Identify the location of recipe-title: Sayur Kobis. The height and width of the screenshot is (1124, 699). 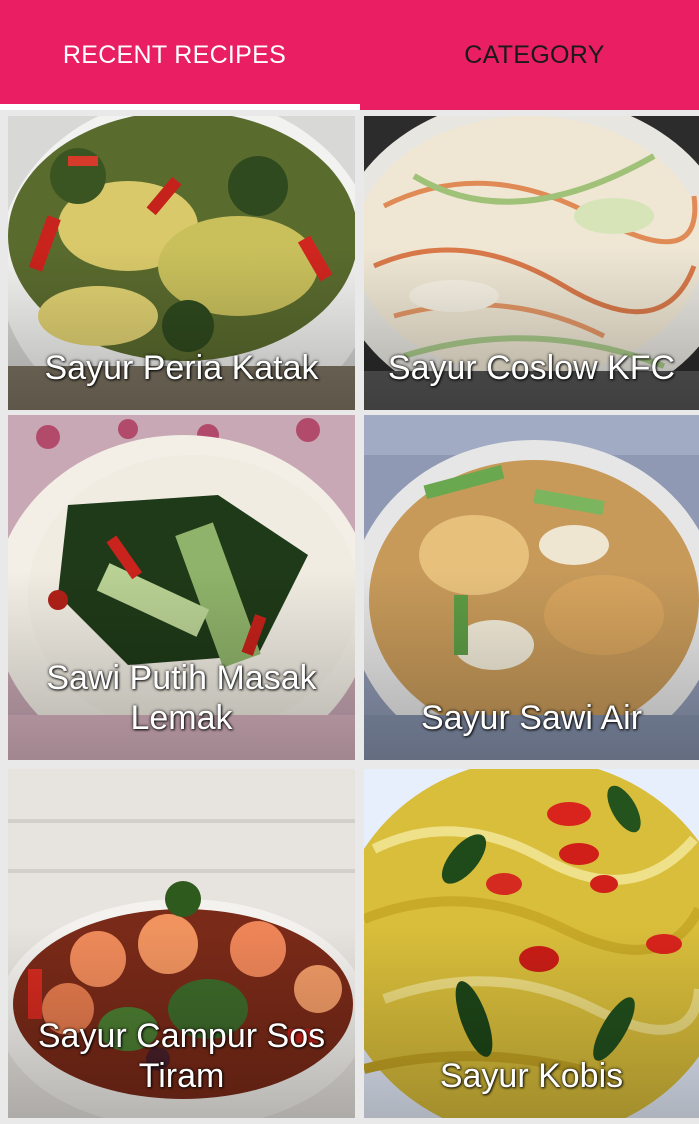
(531, 1076).